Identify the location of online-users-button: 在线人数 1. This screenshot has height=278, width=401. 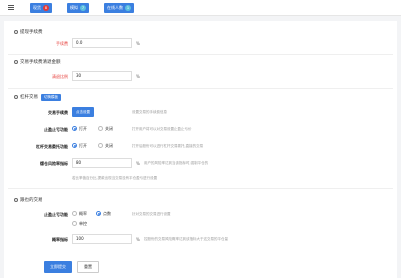
(119, 8).